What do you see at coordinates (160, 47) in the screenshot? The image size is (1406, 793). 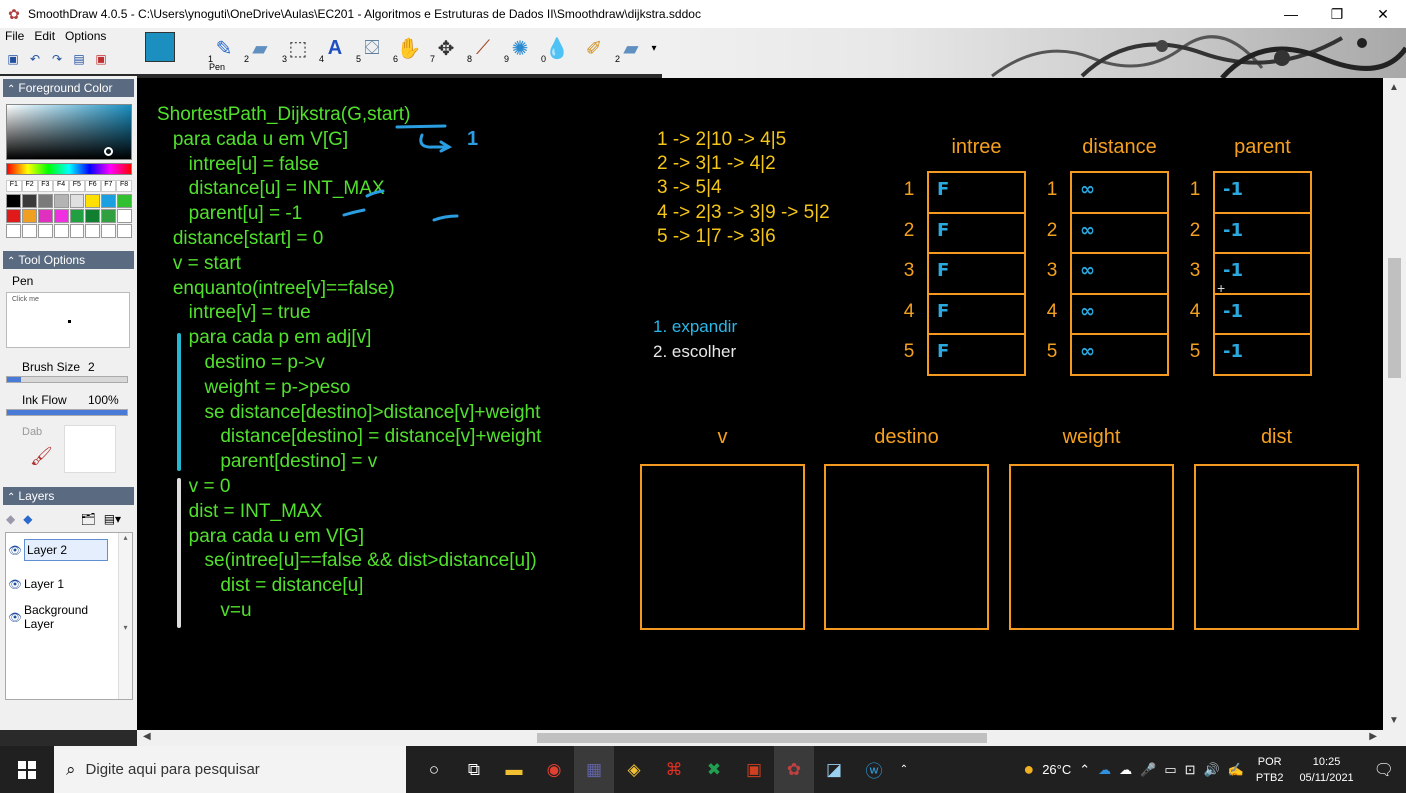 I see `foreground-swatch` at bounding box center [160, 47].